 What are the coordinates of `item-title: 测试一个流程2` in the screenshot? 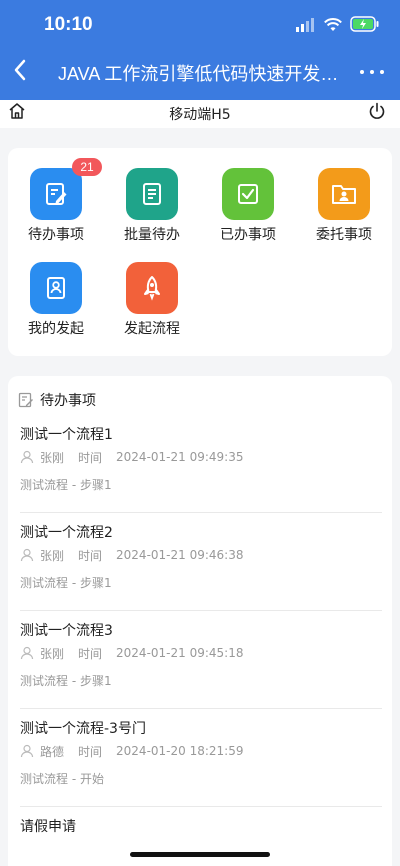 It's located at (66, 533).